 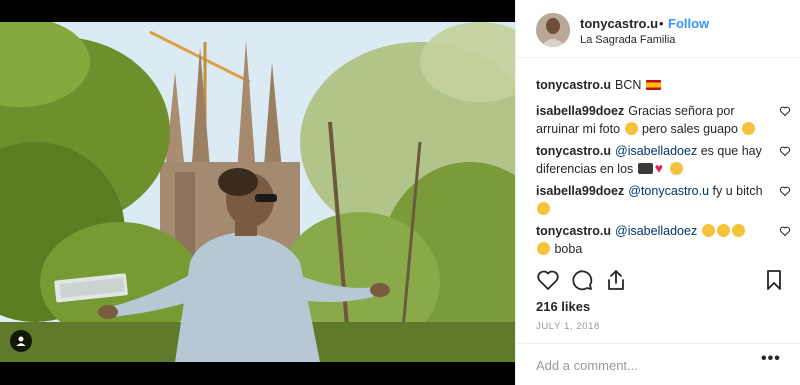 I want to click on follow-button: Follow, so click(x=688, y=23).